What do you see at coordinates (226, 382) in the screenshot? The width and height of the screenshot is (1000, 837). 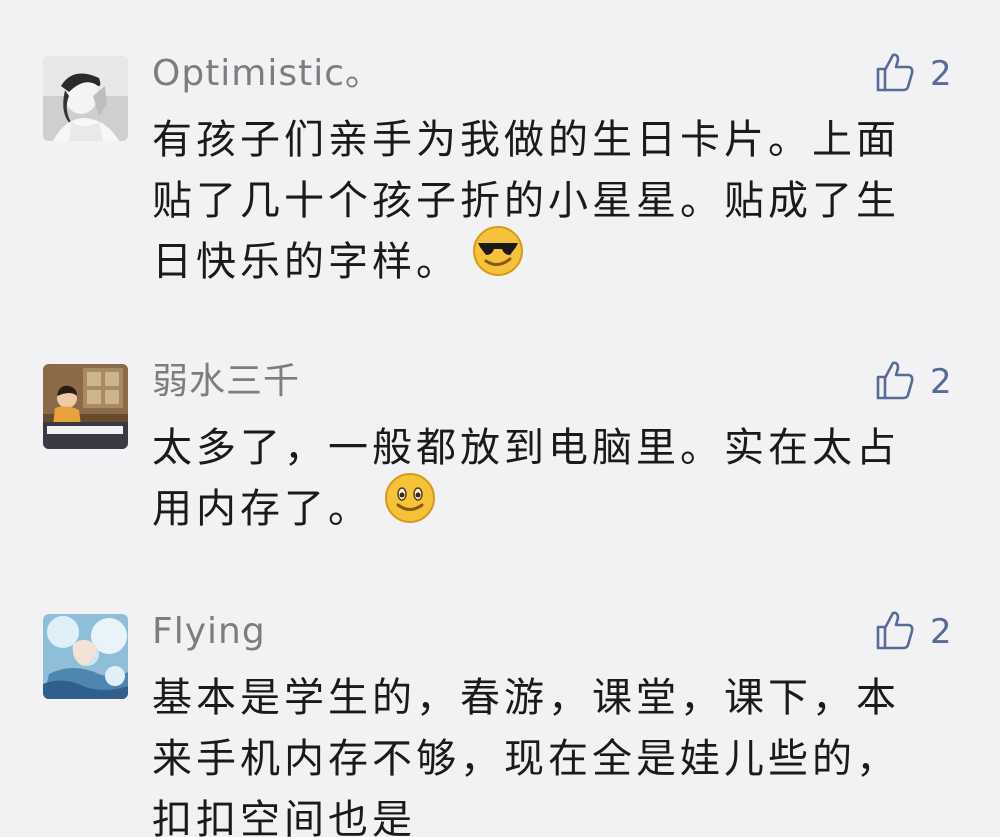 I see `comment-author: 弱水三千` at bounding box center [226, 382].